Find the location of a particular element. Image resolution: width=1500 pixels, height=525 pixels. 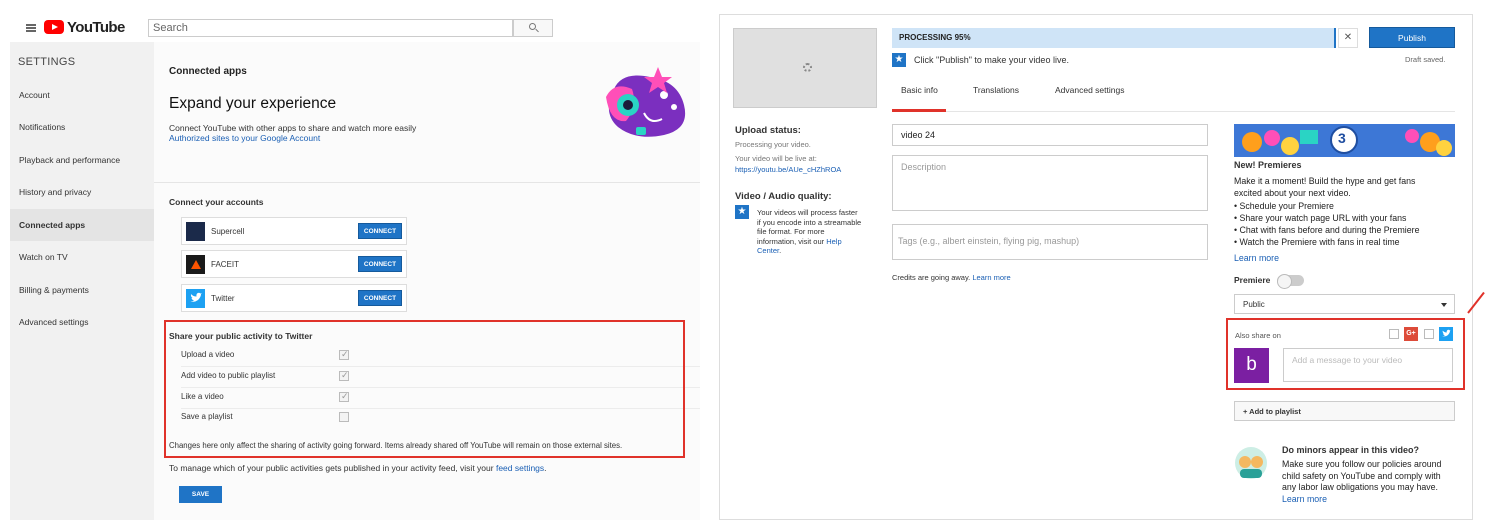

connect-supercell-button: CONNECT is located at coordinates (380, 231).